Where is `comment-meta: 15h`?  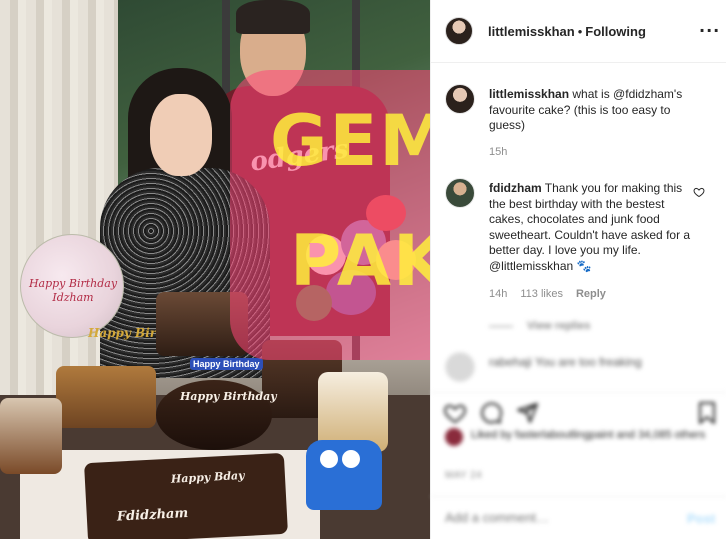
comment-meta: 15h is located at coordinates (504, 152).